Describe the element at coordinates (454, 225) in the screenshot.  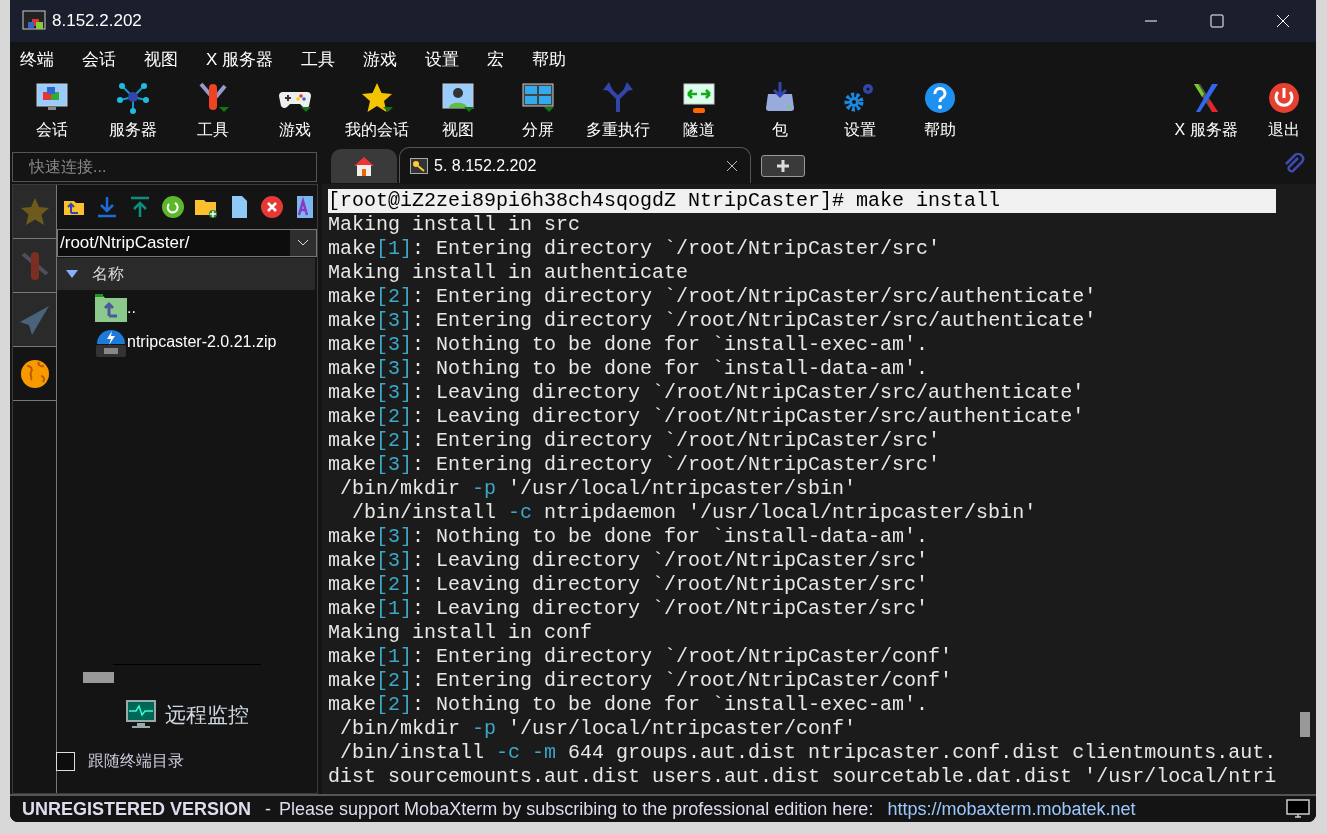
I see `terminal-line: Making install in src` at that location.